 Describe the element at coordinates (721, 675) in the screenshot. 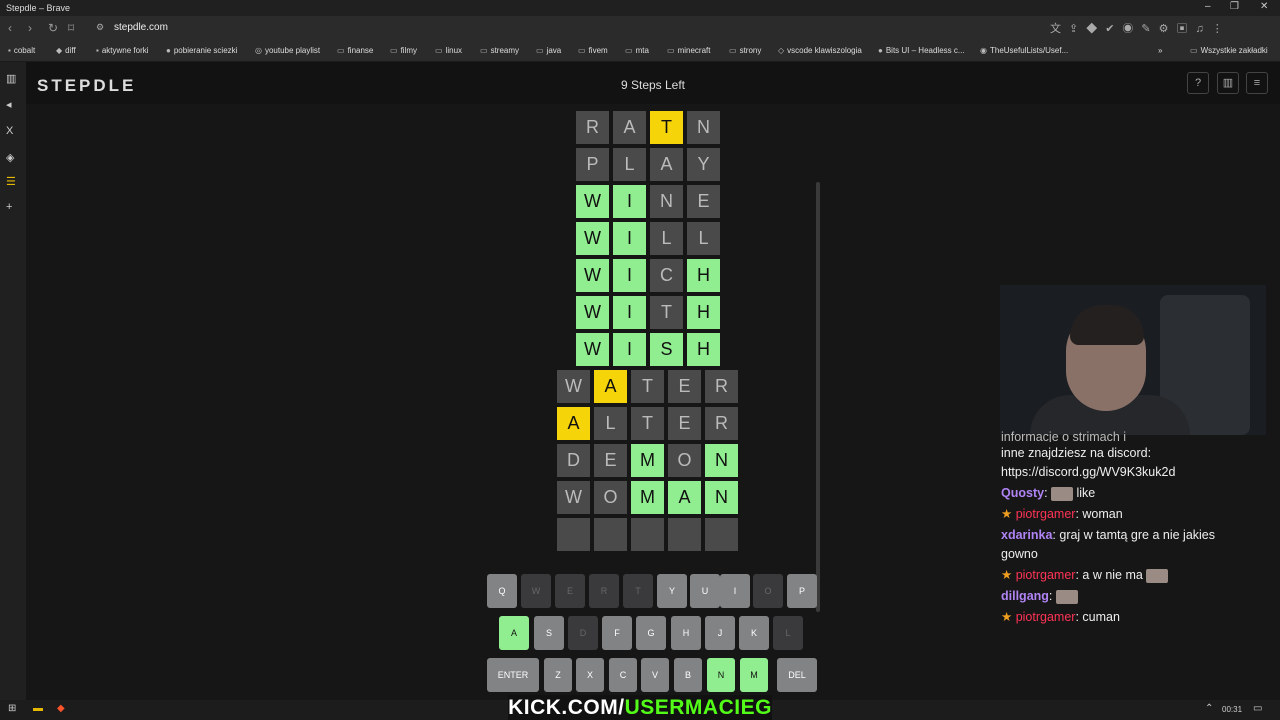

I see `key-n: N` at that location.